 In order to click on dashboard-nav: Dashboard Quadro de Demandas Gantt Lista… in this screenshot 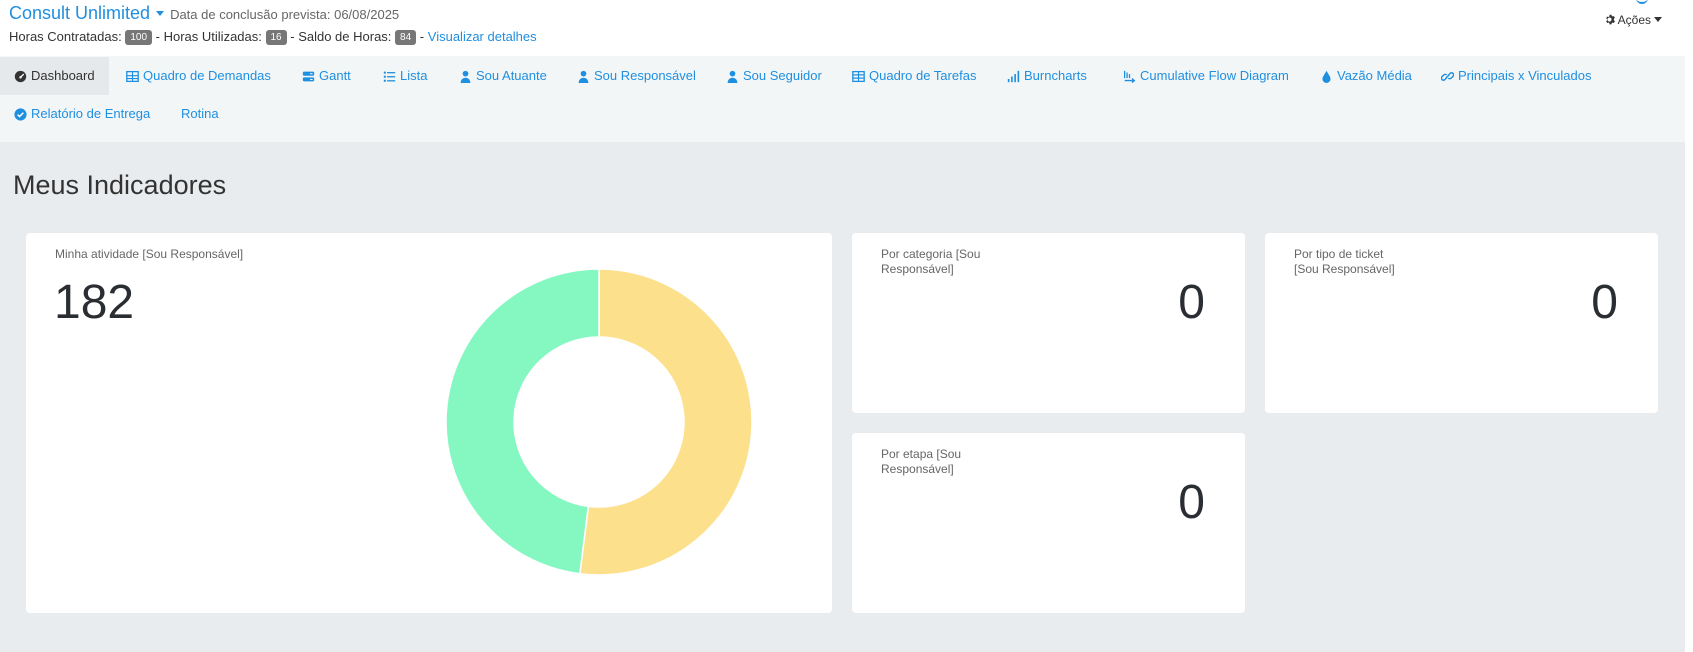, I will do `click(842, 99)`.